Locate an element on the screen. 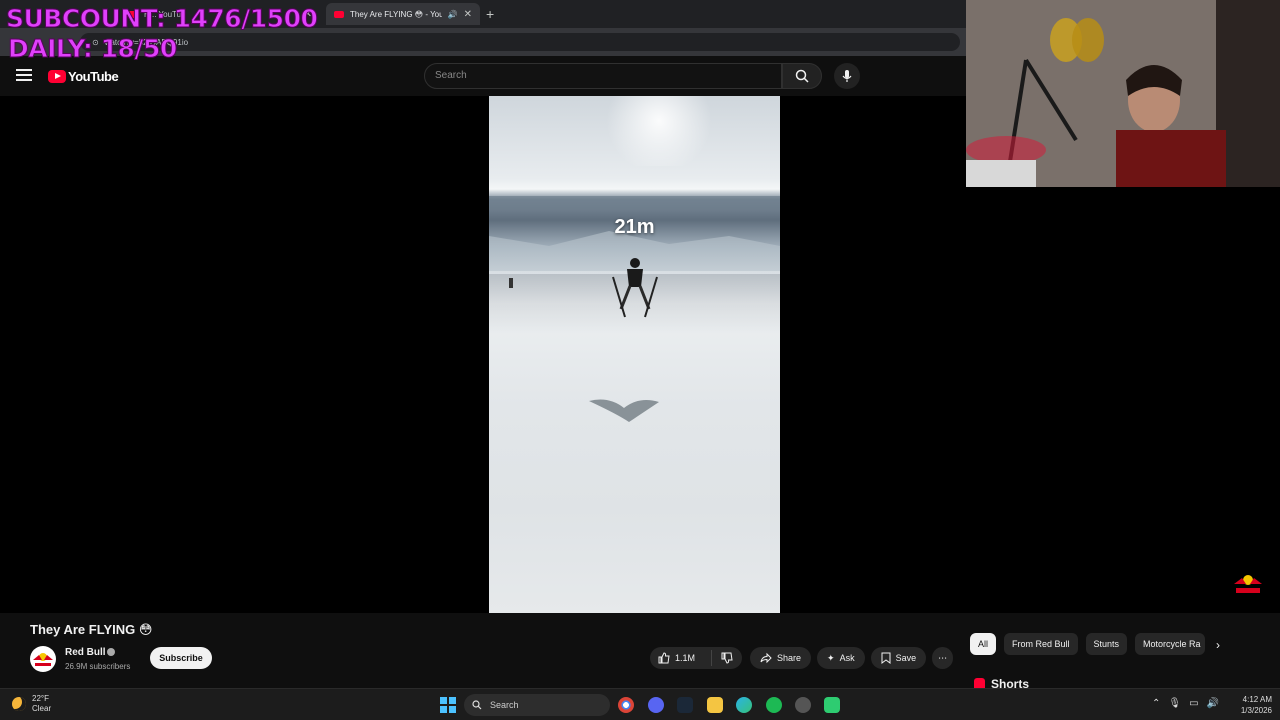 This screenshot has height=720, width=1280. like-button: 1.1M is located at coordinates (681, 658).